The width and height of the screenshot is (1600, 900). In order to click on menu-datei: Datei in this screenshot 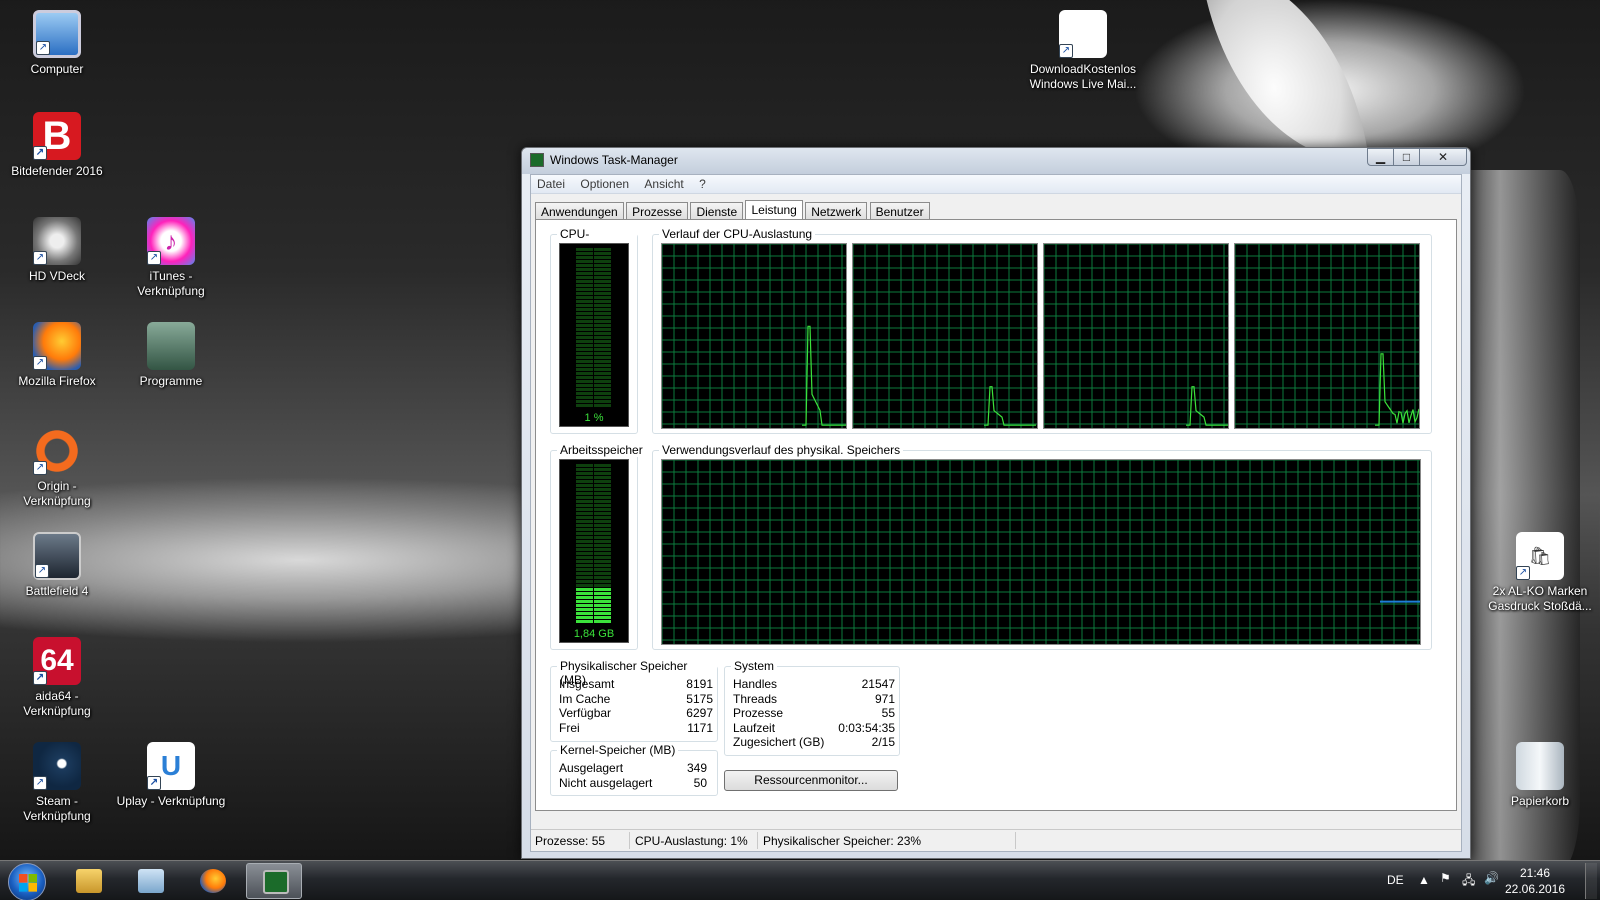, I will do `click(551, 184)`.